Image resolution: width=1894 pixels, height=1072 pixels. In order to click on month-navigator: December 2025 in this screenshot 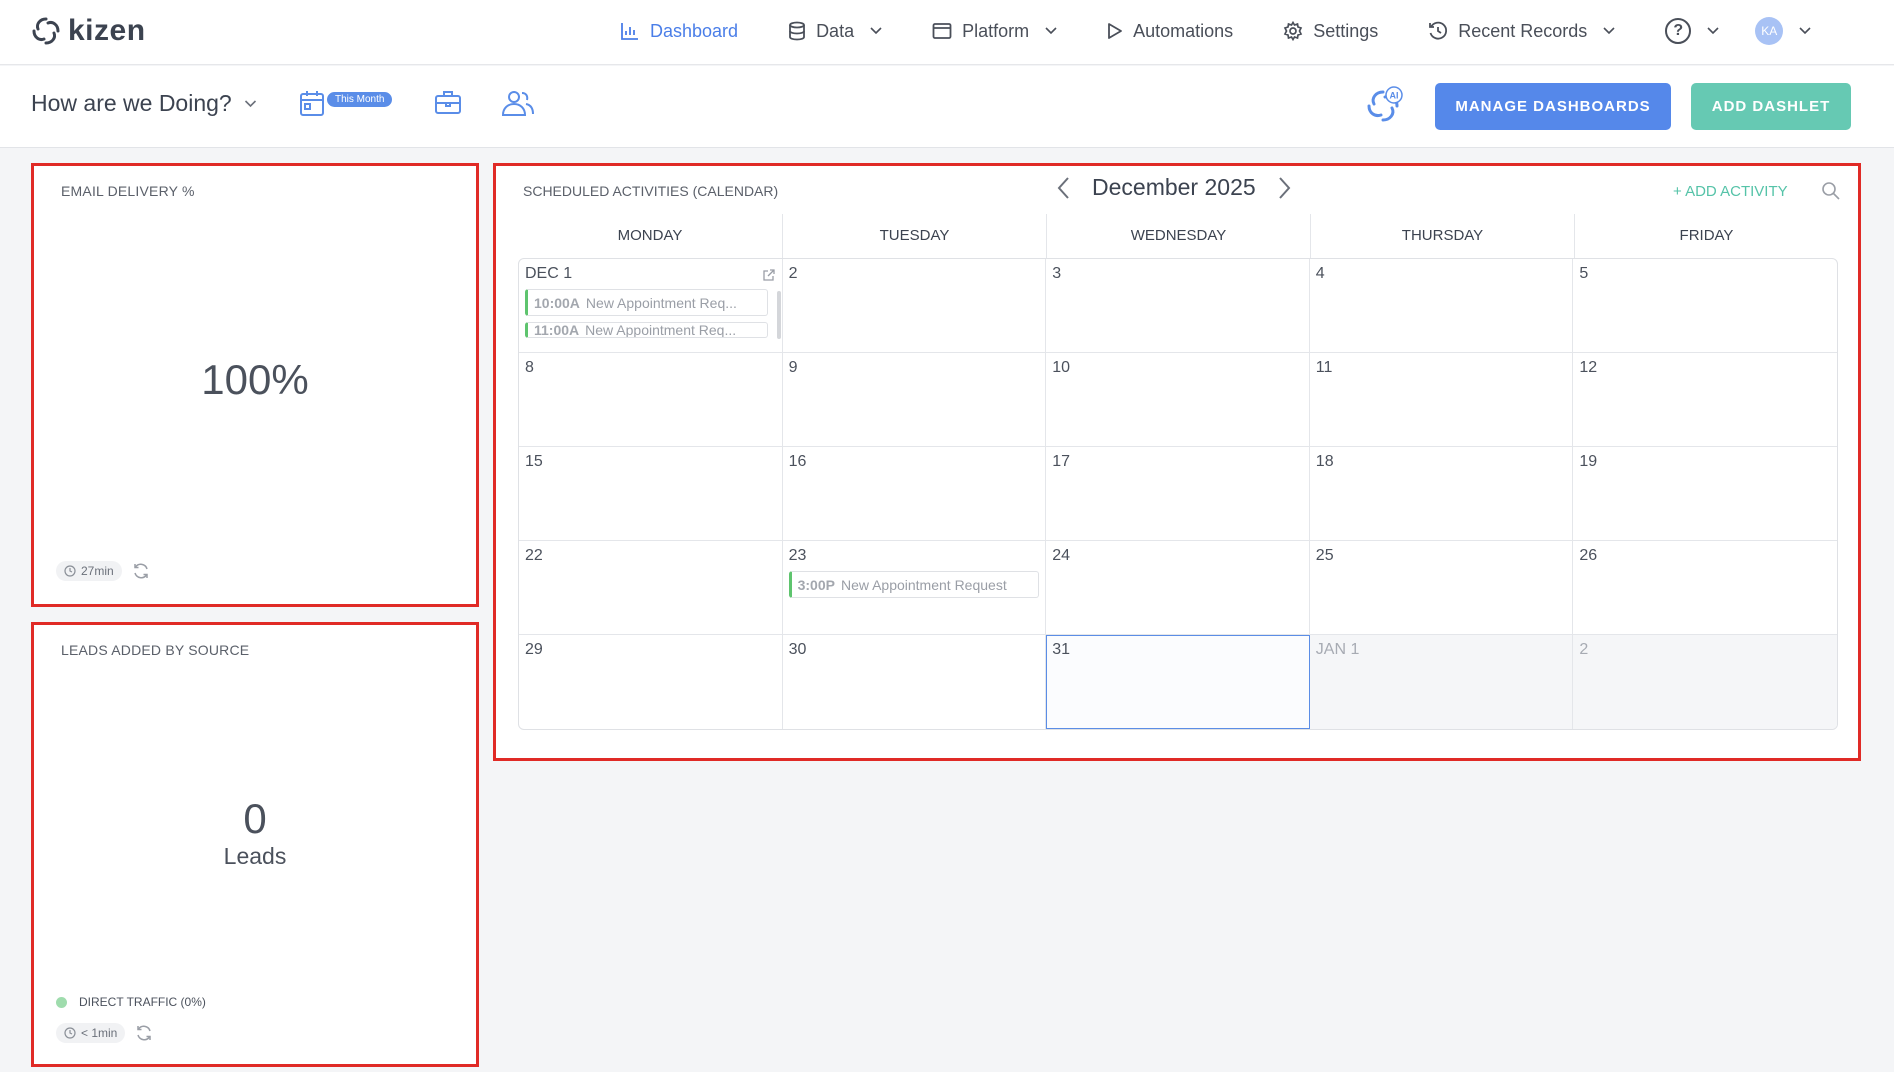, I will do `click(1174, 187)`.